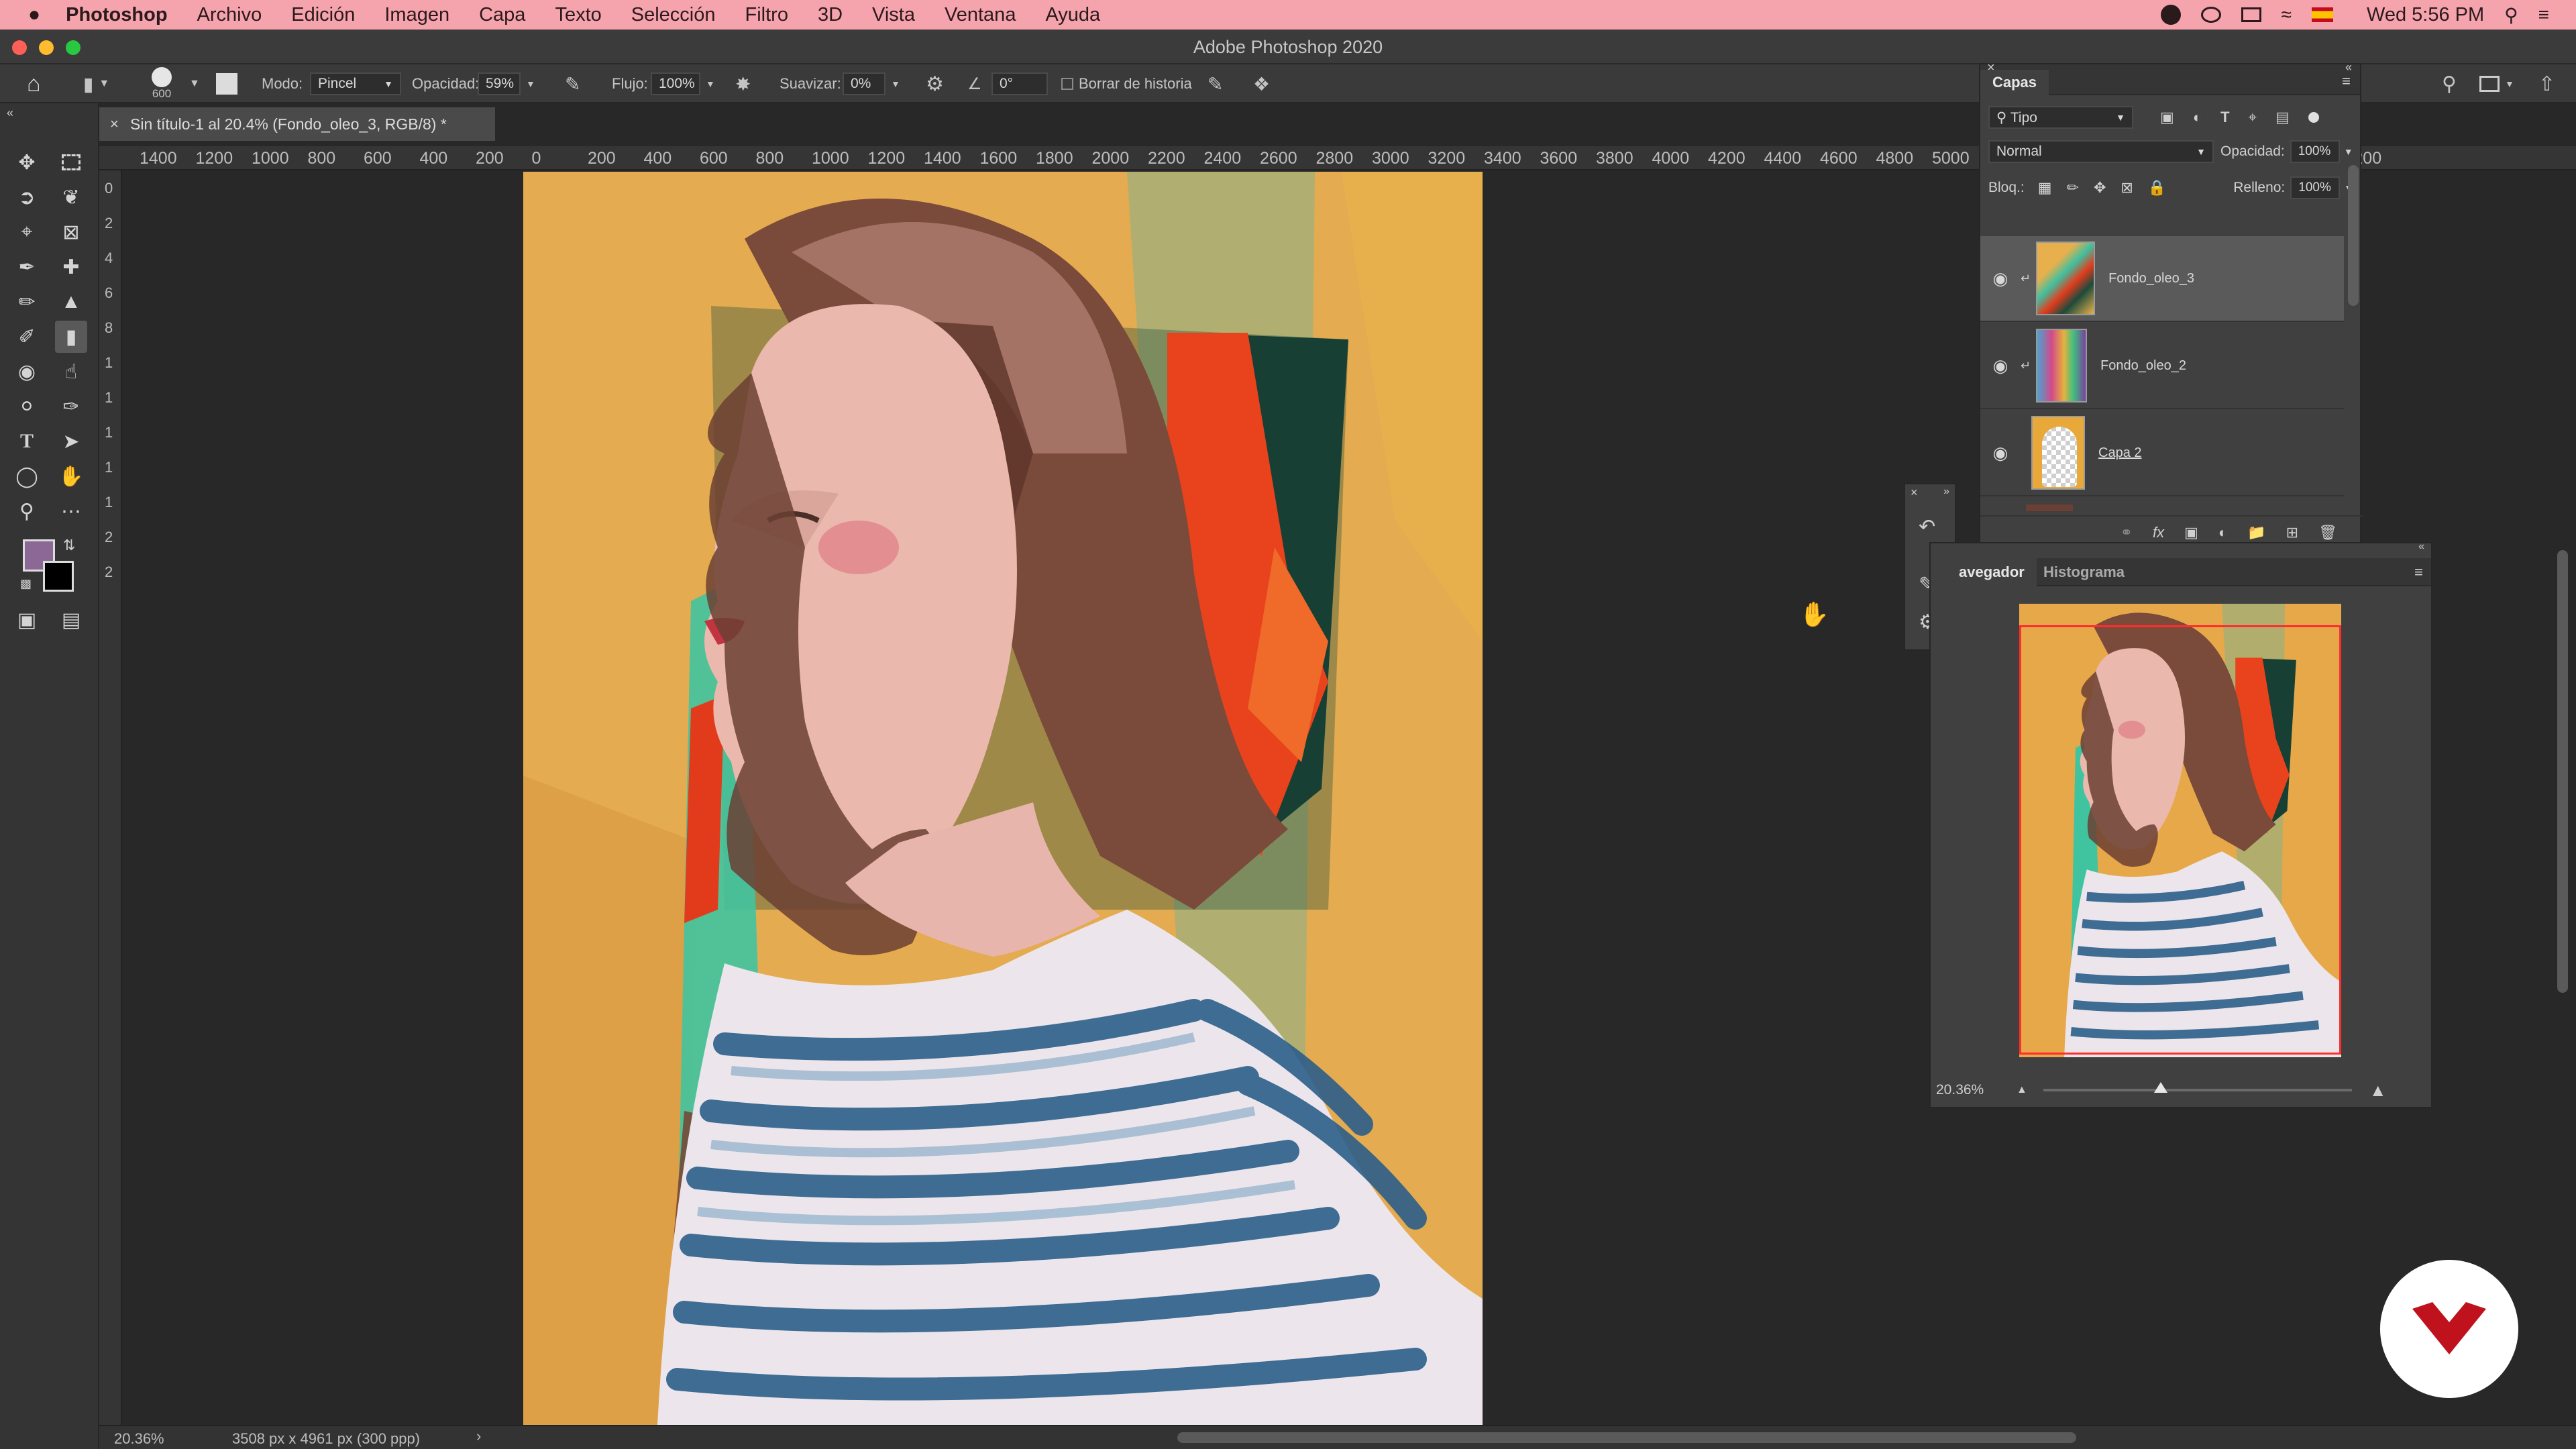 This screenshot has width=2576, height=1449. What do you see at coordinates (2045, 188) in the screenshot?
I see `lock-transparency-icon: ▦` at bounding box center [2045, 188].